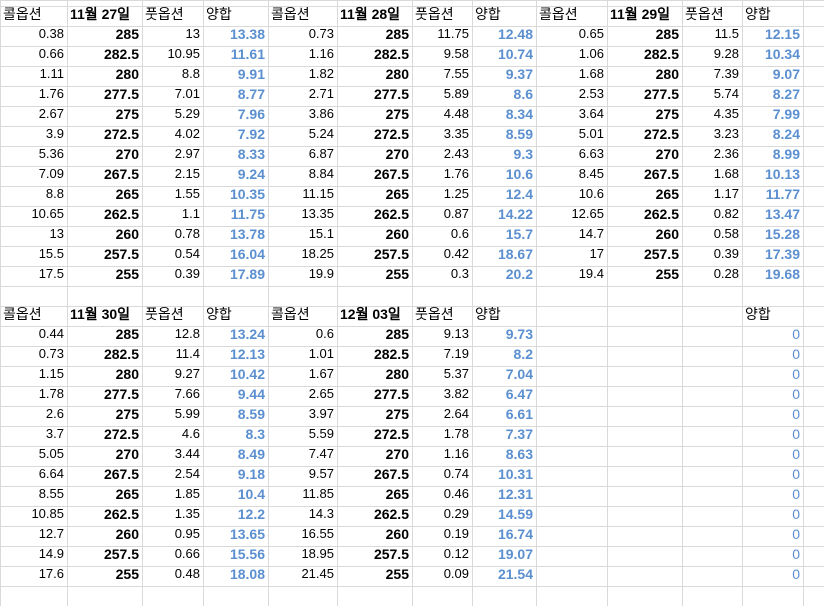 The height and width of the screenshot is (606, 824). What do you see at coordinates (235, 214) in the screenshot?
I see `cell-straddle-sum: 11.75` at bounding box center [235, 214].